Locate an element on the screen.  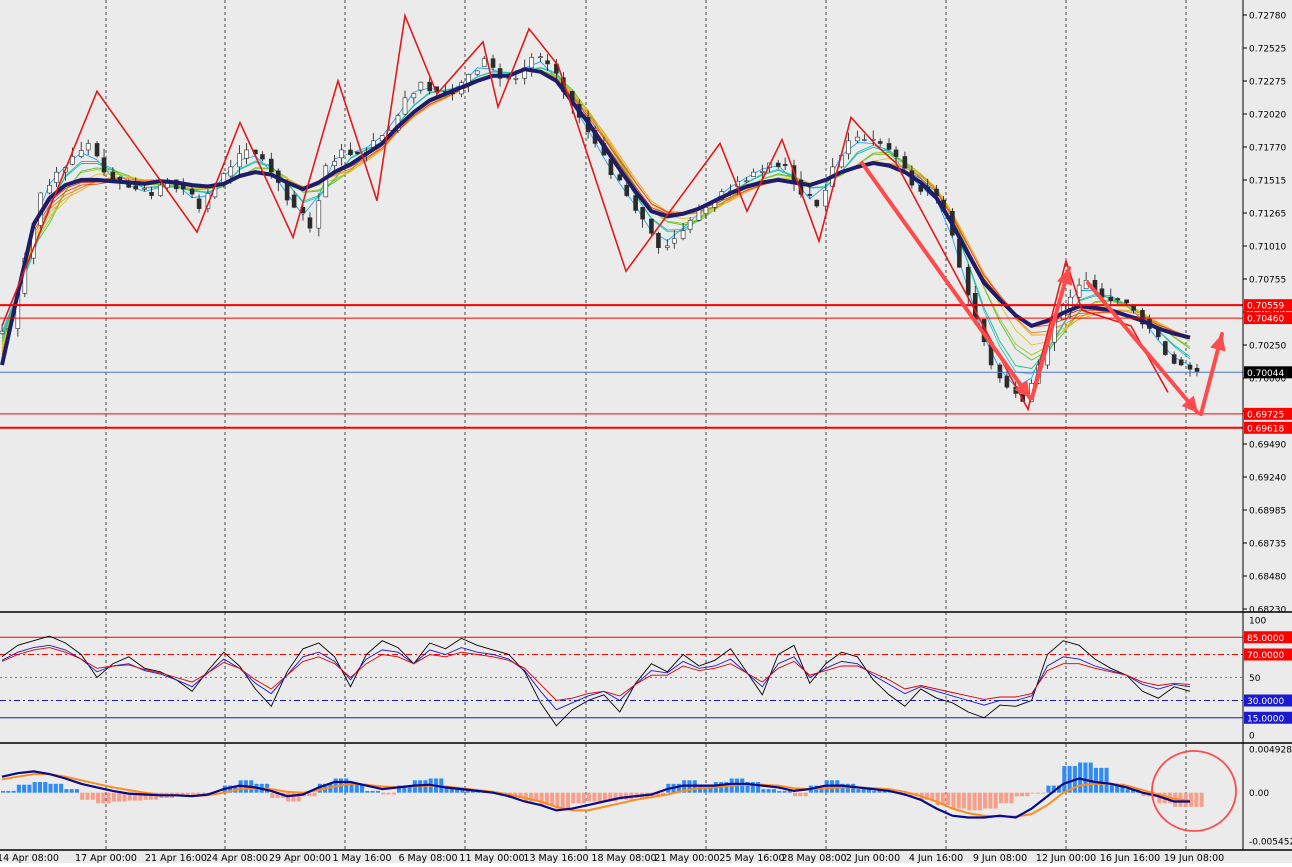
level-label: 0.70559 is located at coordinates (1265, 307).